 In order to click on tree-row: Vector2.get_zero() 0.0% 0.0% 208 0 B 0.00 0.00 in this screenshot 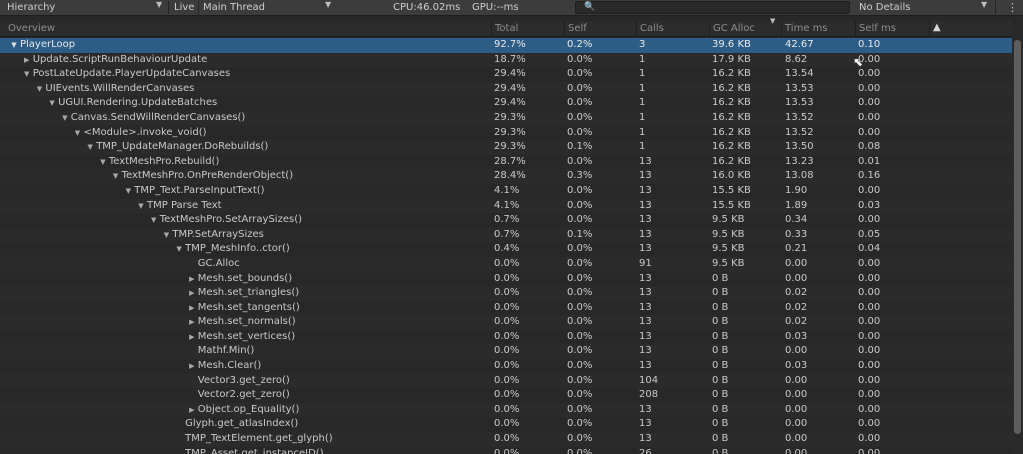, I will do `click(506, 395)`.